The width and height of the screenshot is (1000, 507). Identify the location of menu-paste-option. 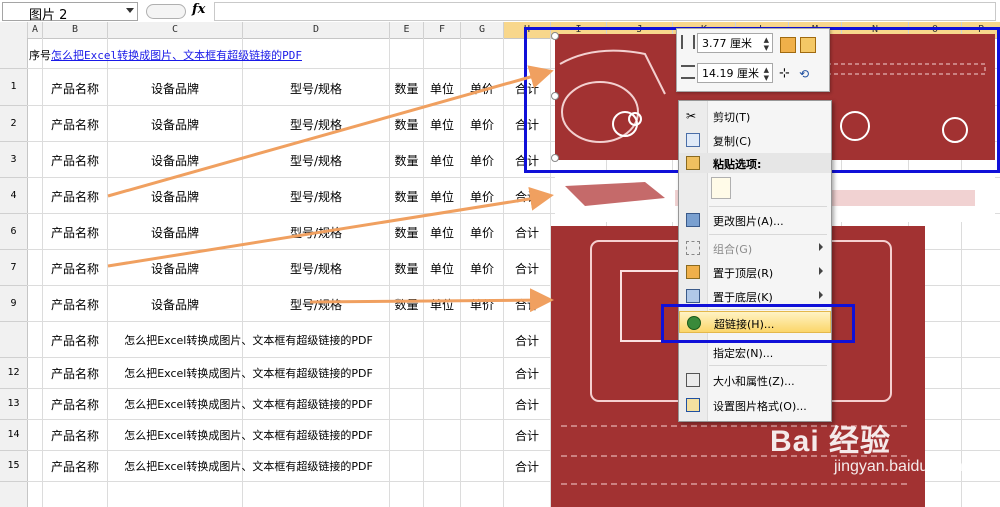
(755, 189).